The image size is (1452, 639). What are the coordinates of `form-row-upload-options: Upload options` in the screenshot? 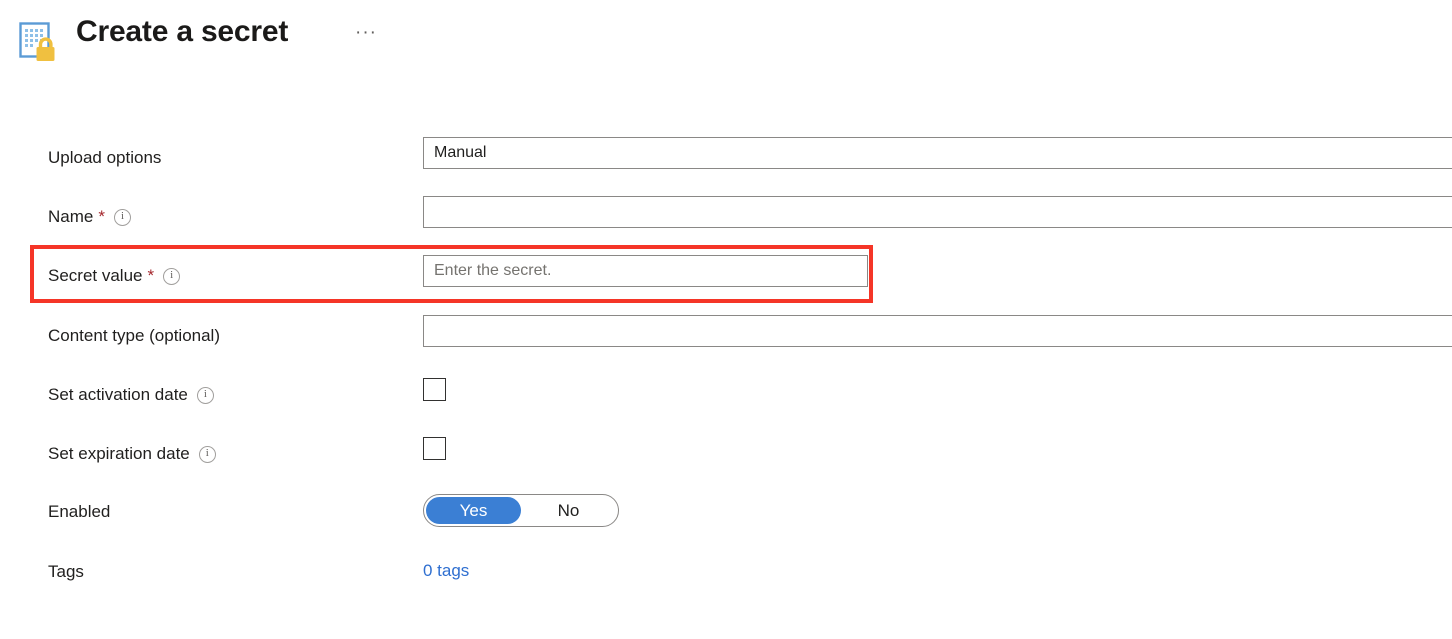 It's located at (726, 157).